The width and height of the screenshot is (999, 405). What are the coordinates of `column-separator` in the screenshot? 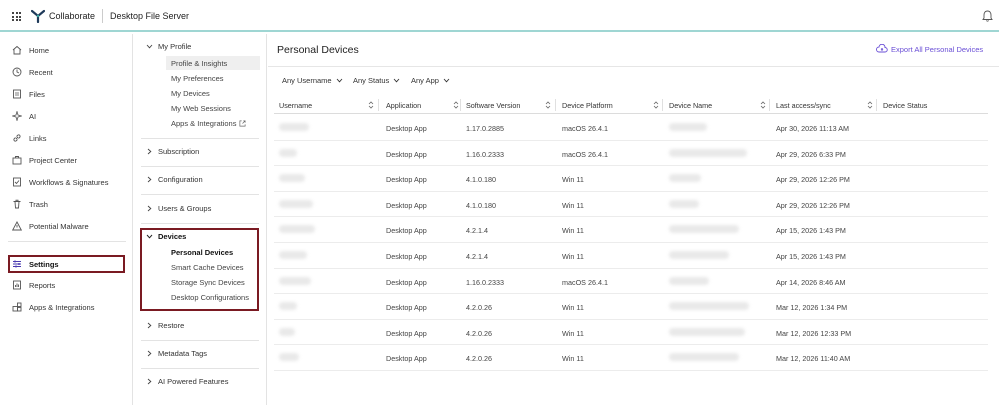 It's located at (769, 105).